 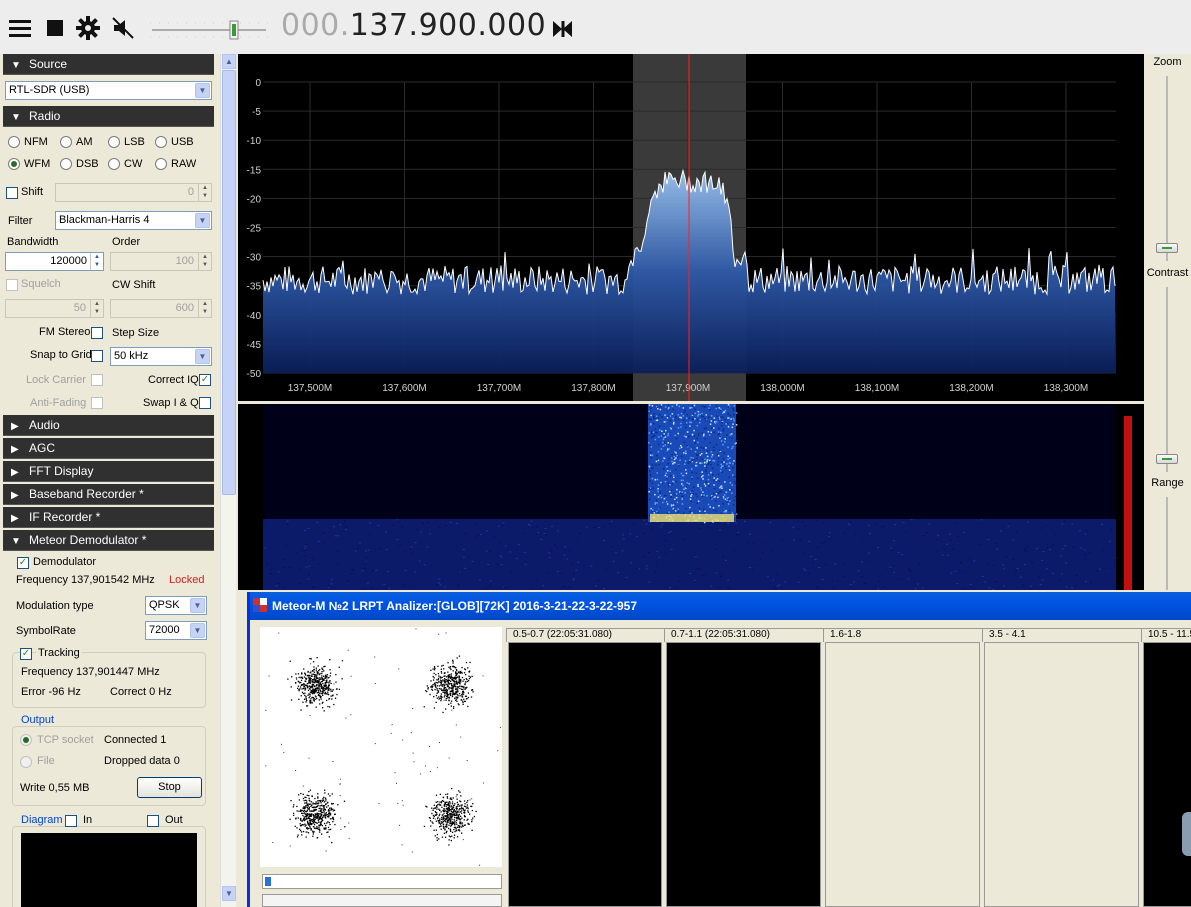 What do you see at coordinates (161, 356) in the screenshot?
I see `stepsize-select: 50 kHz ▼` at bounding box center [161, 356].